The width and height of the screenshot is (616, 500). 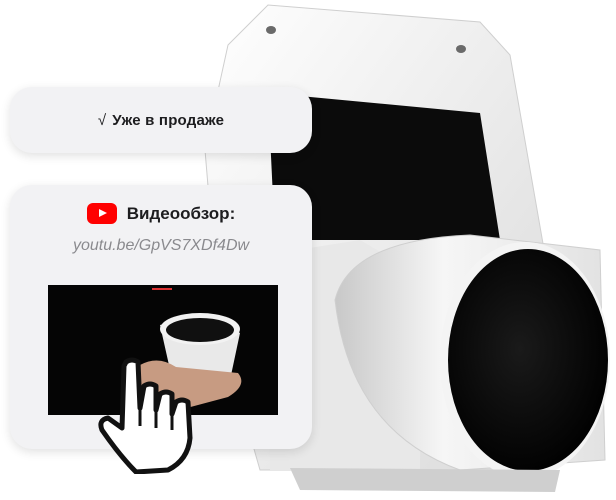 What do you see at coordinates (181, 213) in the screenshot?
I see `video-review-label: Видеообзор:` at bounding box center [181, 213].